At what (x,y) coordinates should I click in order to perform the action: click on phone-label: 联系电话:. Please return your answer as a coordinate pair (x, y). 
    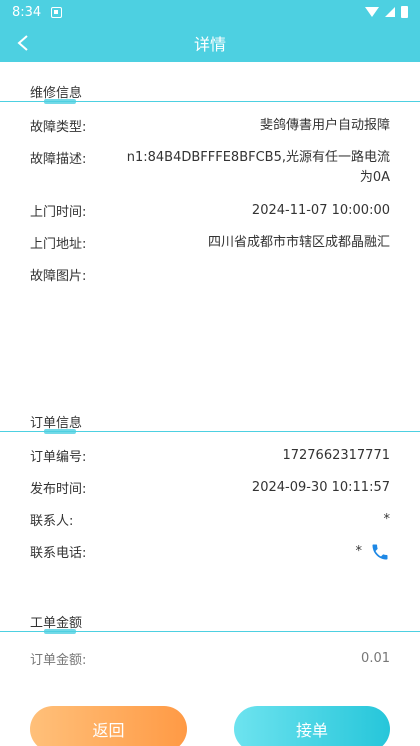
    Looking at the image, I should click on (58, 553).